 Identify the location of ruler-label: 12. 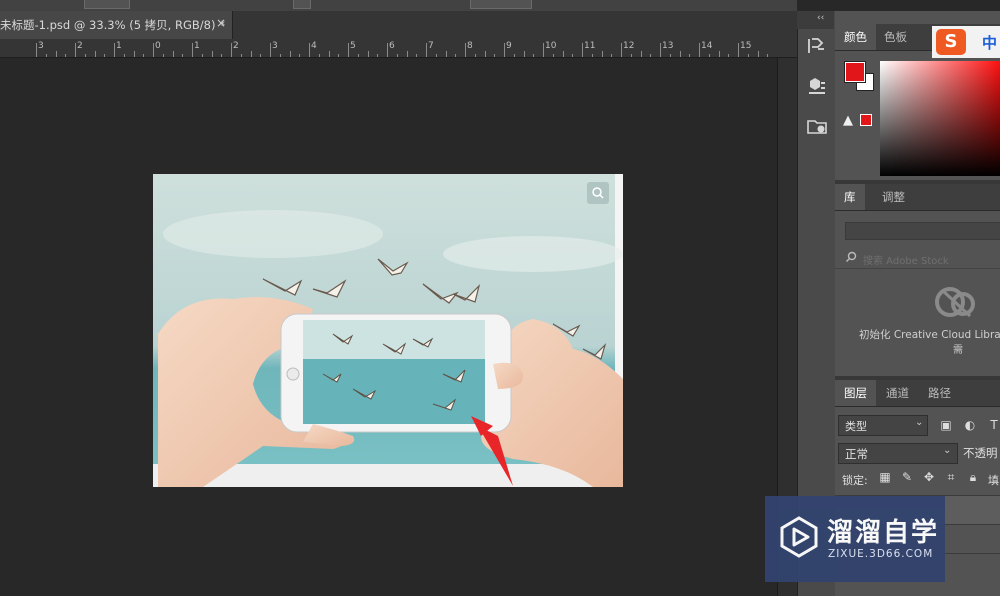
(629, 46).